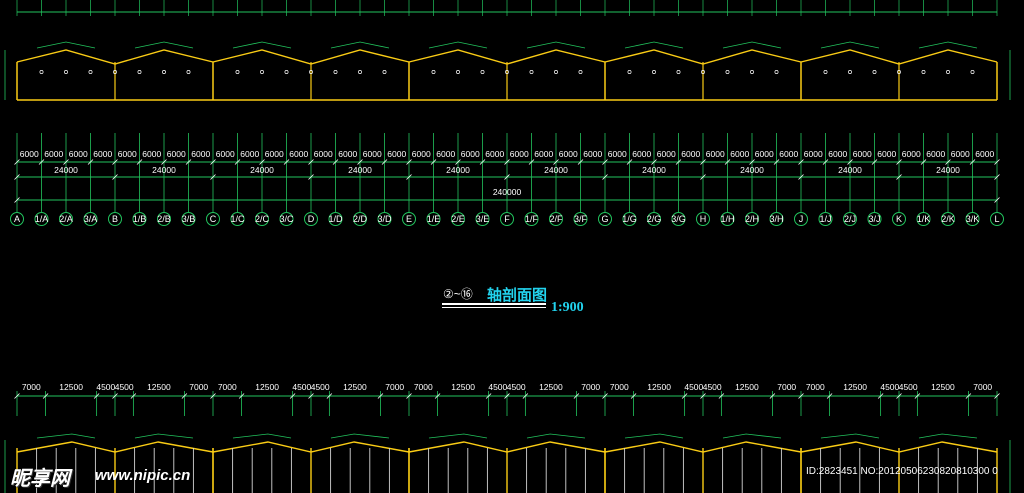 The image size is (1024, 493). What do you see at coordinates (262, 219) in the screenshot?
I see `axis-label: 2/C` at bounding box center [262, 219].